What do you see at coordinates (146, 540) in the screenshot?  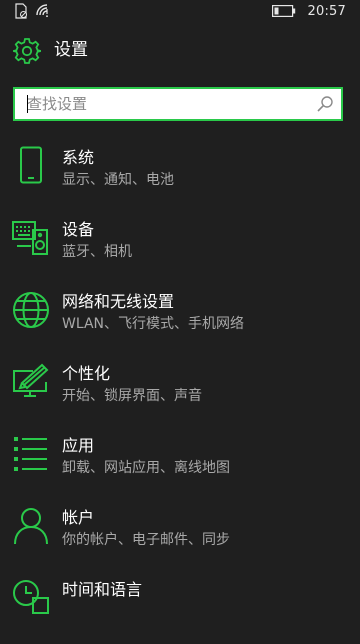 I see `category-description: 你的帐户、电子邮件、同步` at bounding box center [146, 540].